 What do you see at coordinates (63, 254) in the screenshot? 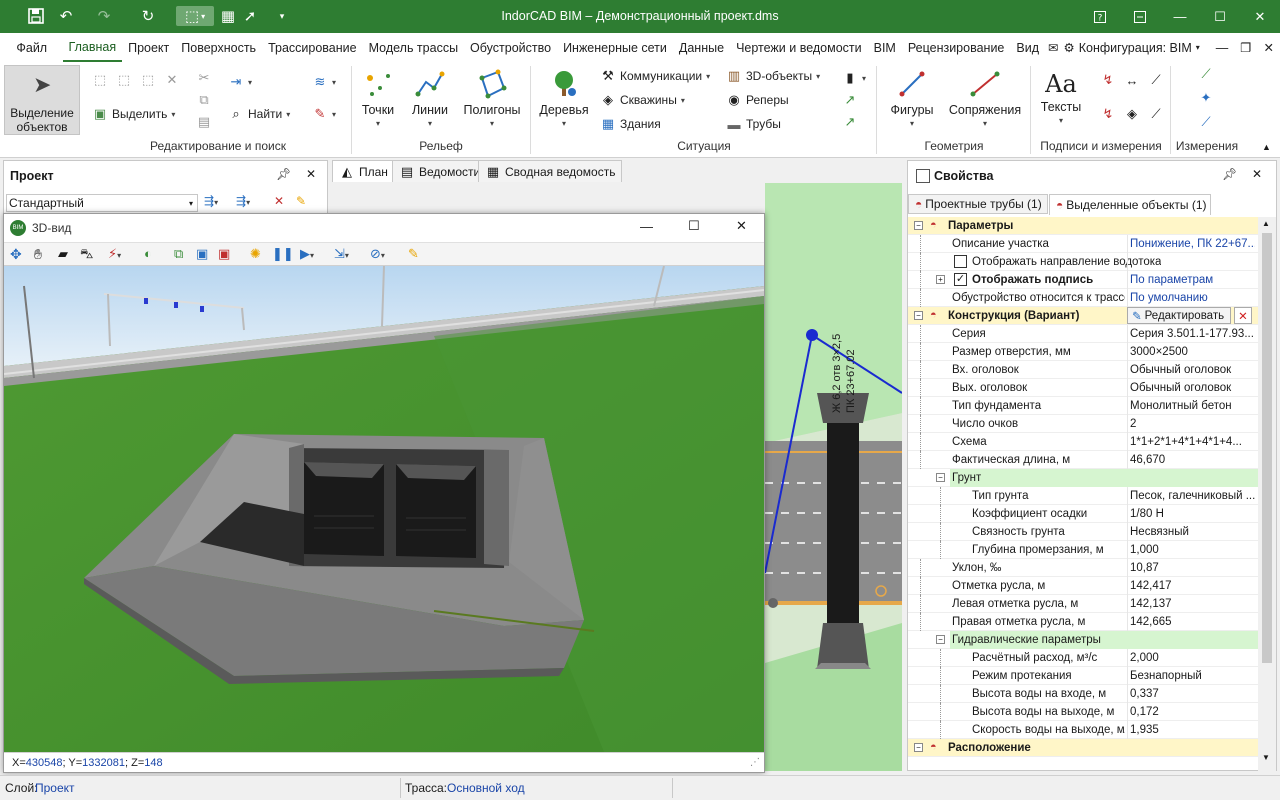
I see `camera-icon: ▰` at bounding box center [63, 254].